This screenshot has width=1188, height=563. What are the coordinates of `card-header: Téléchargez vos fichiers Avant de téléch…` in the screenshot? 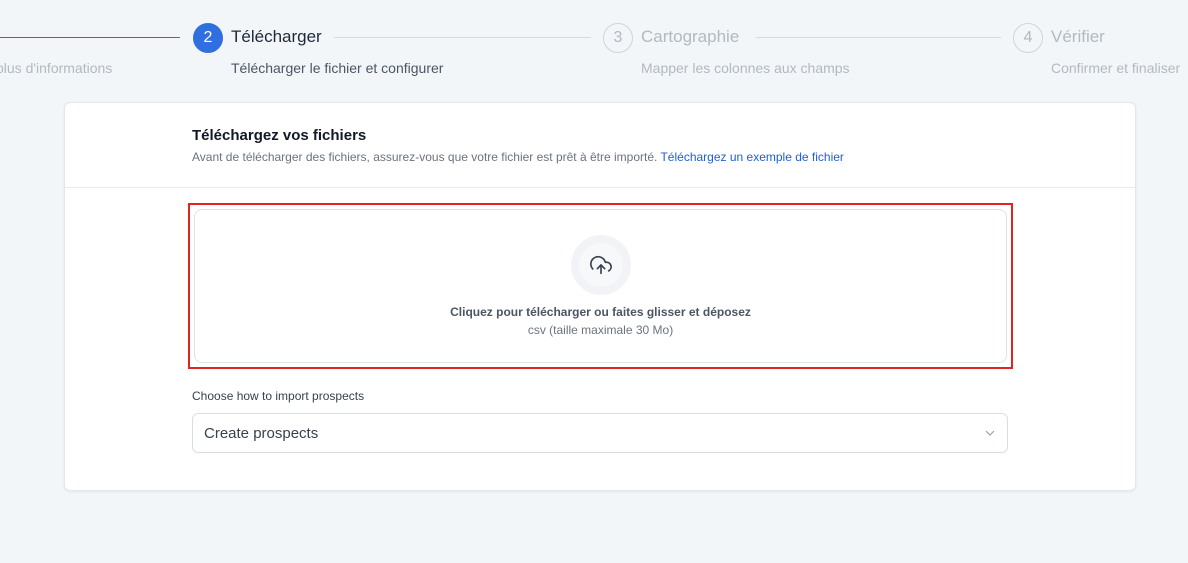 It's located at (600, 145).